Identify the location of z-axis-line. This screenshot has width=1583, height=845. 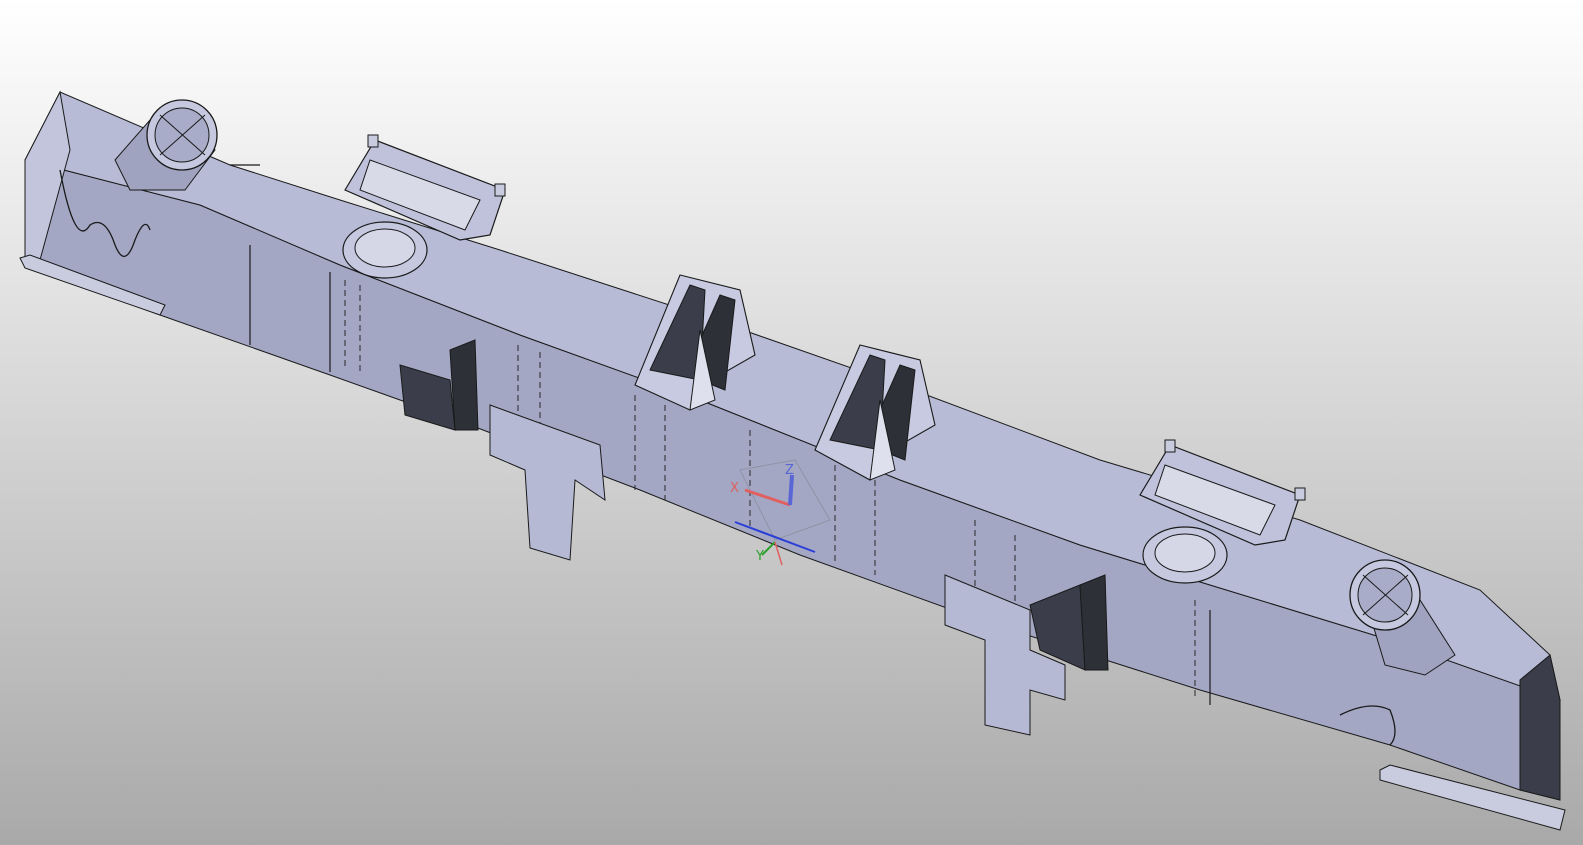
(791, 490).